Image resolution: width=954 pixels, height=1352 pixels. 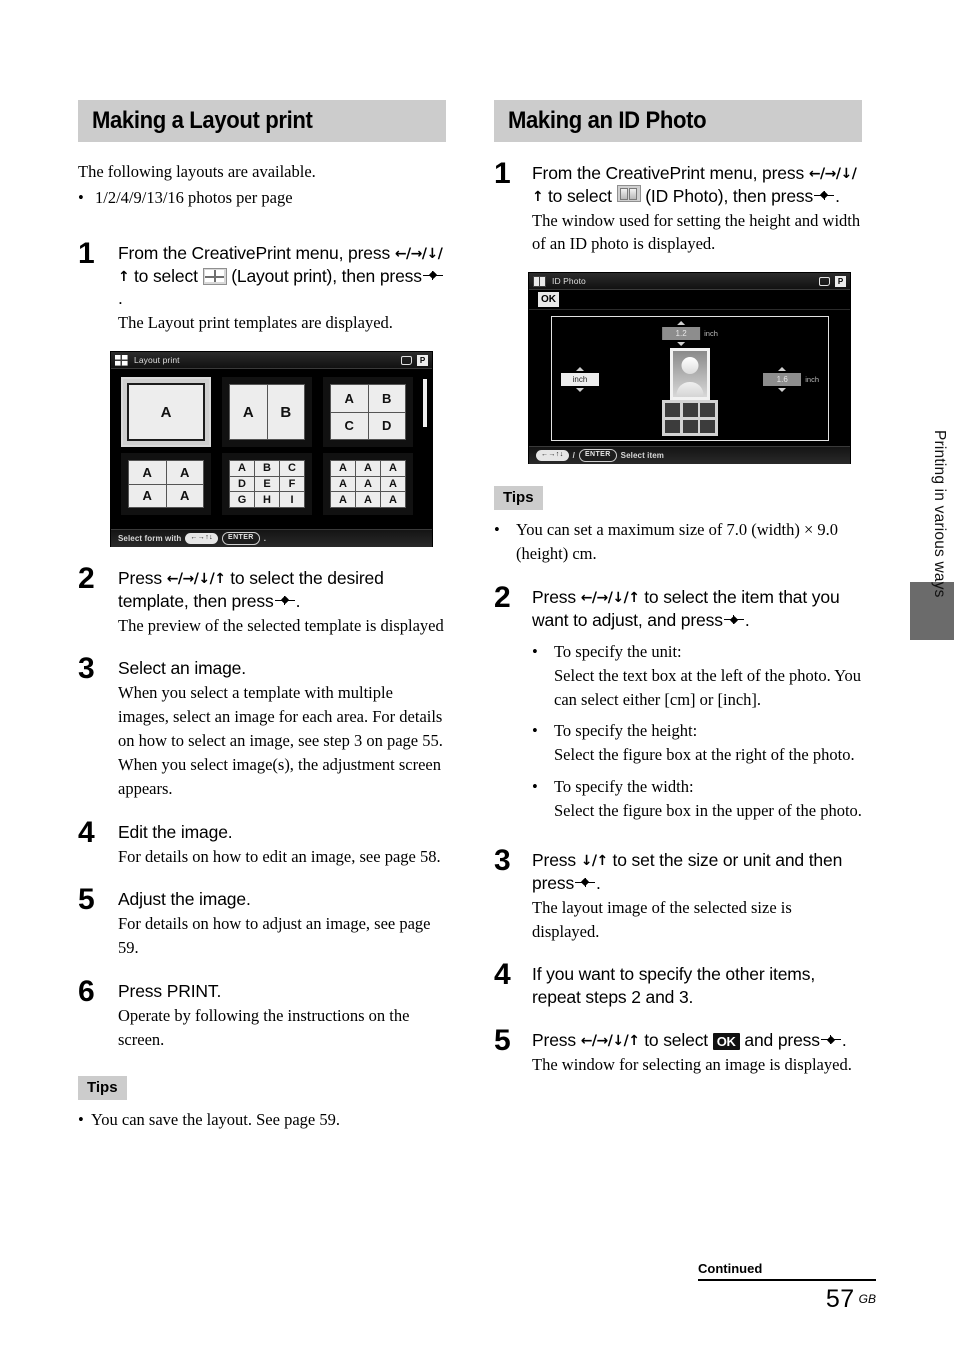 I want to click on screenshot-titlebar: ID Photo P, so click(x=689, y=282).